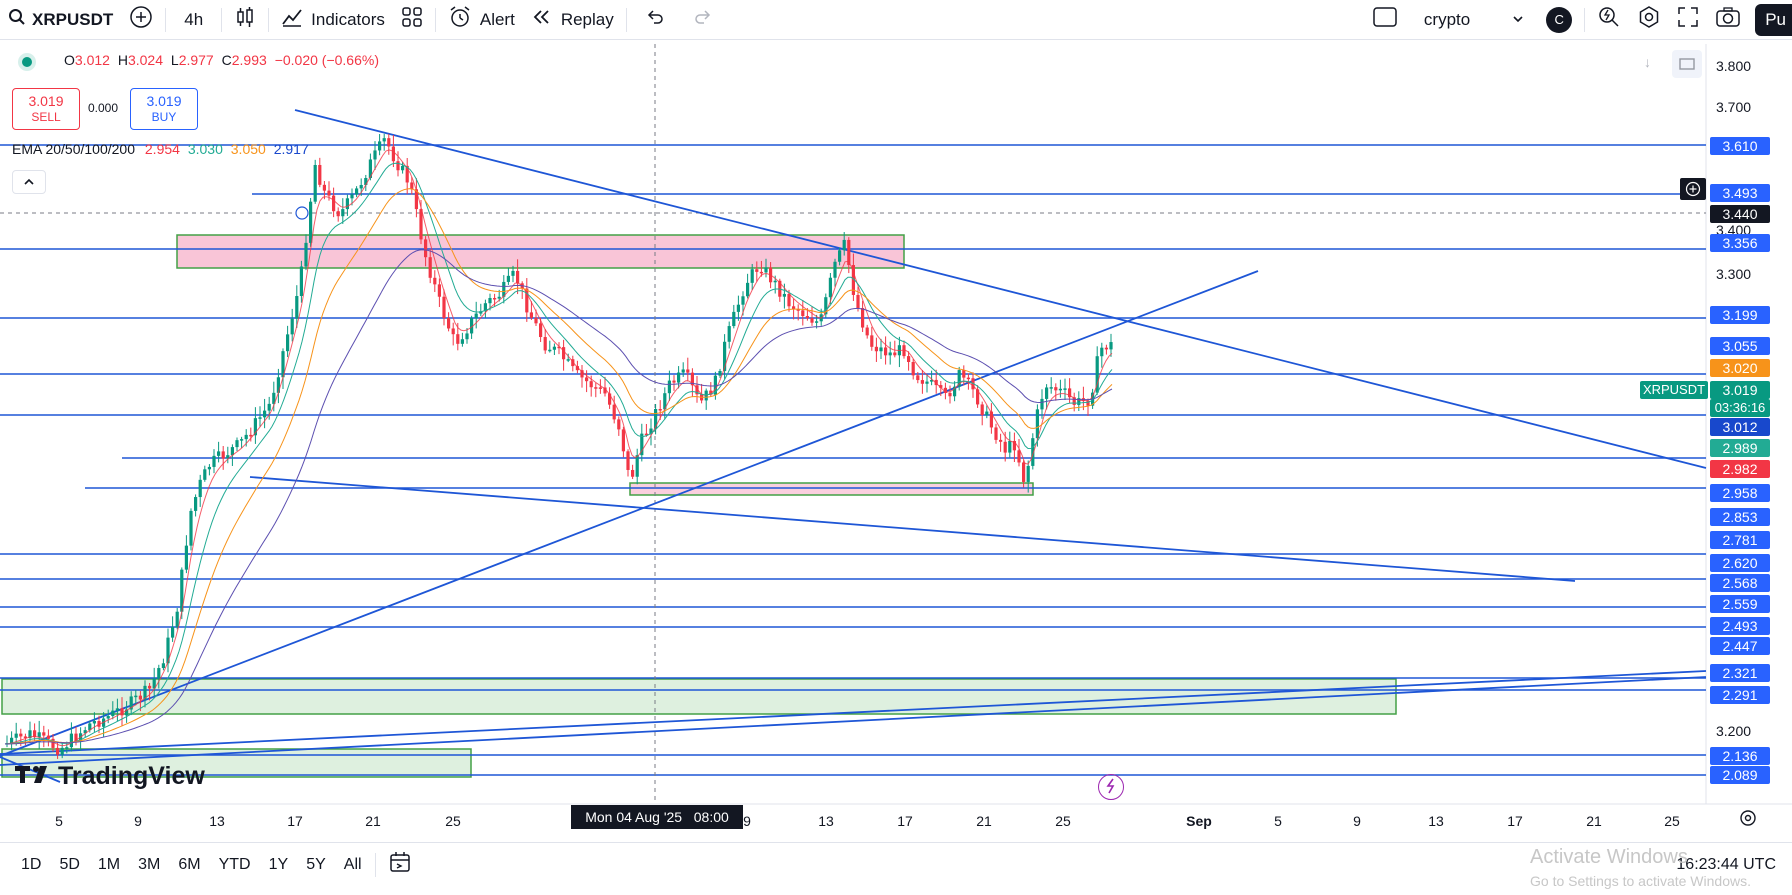 This screenshot has width=1792, height=895. Describe the element at coordinates (1688, 20) in the screenshot. I see `fullscreen-button` at that location.